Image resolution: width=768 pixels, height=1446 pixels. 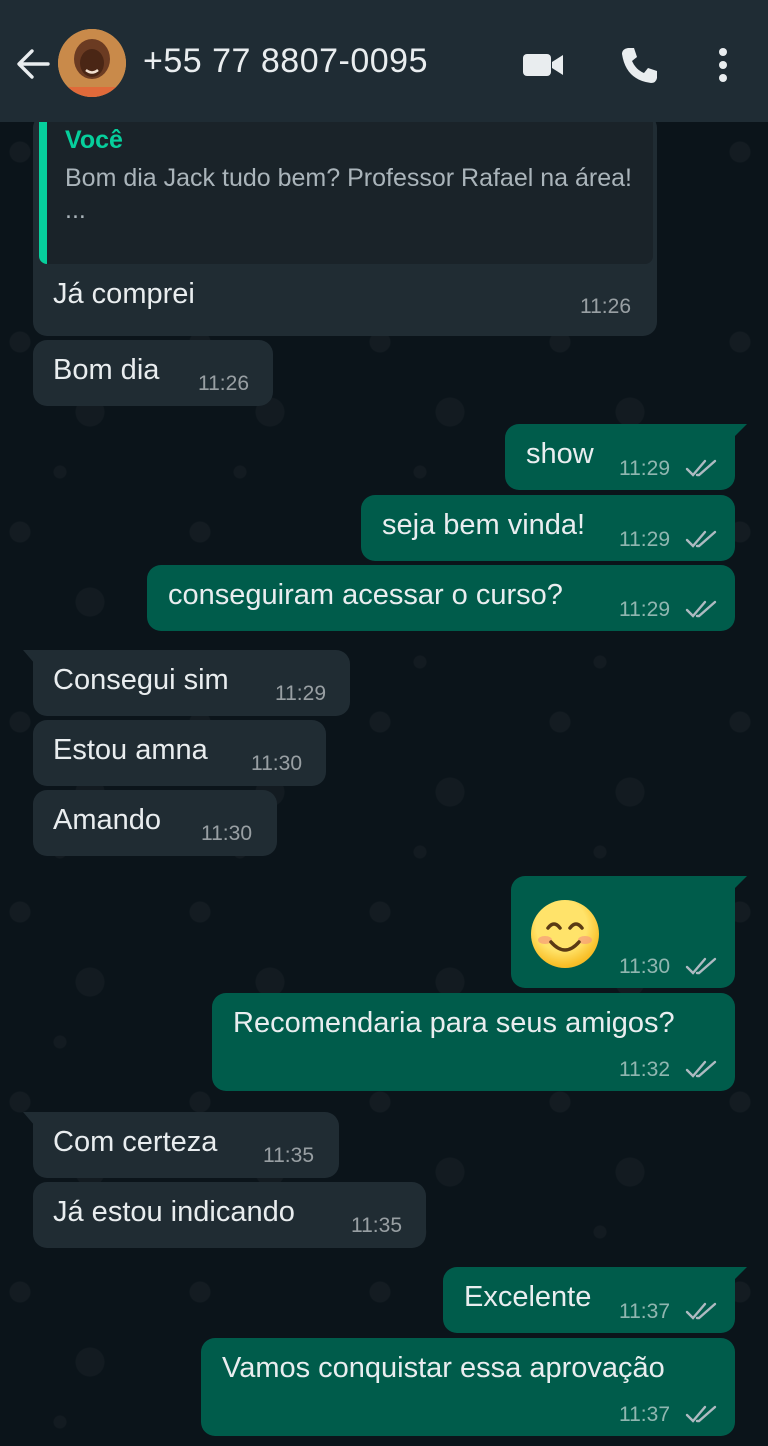 What do you see at coordinates (285, 61) in the screenshot?
I see `contact-name: +55 77 8807-0095` at bounding box center [285, 61].